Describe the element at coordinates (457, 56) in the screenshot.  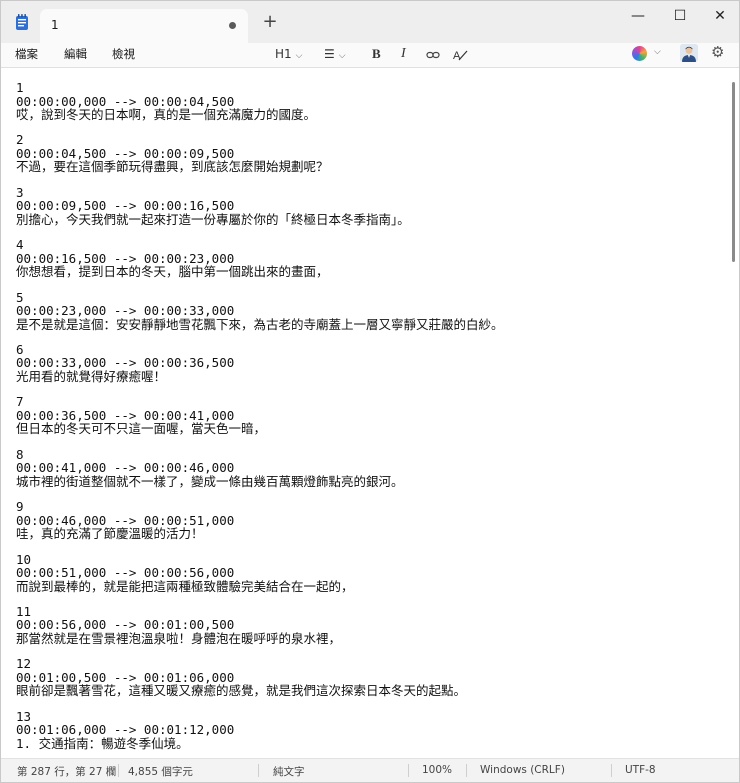
I see `svg-text: A` at that location.